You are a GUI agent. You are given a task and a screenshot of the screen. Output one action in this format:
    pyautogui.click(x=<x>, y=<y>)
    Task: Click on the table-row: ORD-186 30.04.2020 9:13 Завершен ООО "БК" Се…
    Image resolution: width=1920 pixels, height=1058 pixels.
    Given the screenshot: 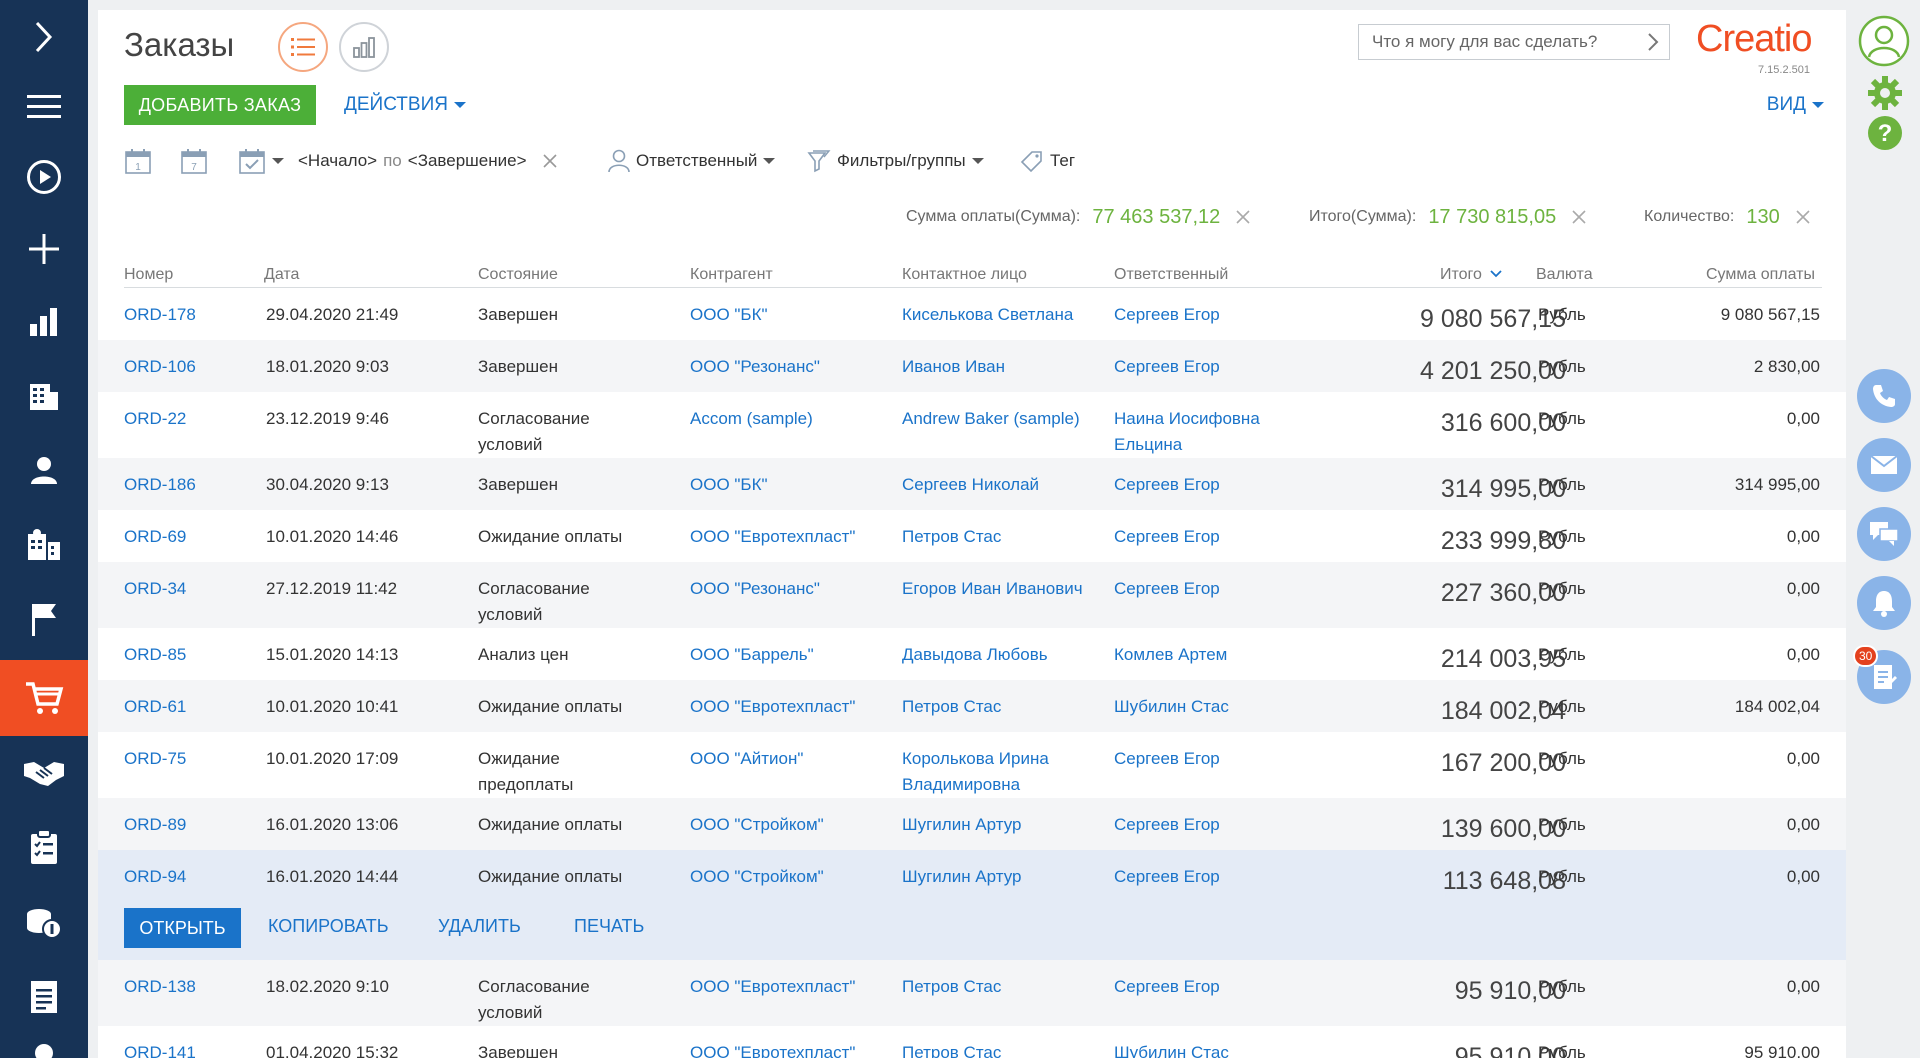 What is the action you would take?
    pyautogui.click(x=972, y=484)
    